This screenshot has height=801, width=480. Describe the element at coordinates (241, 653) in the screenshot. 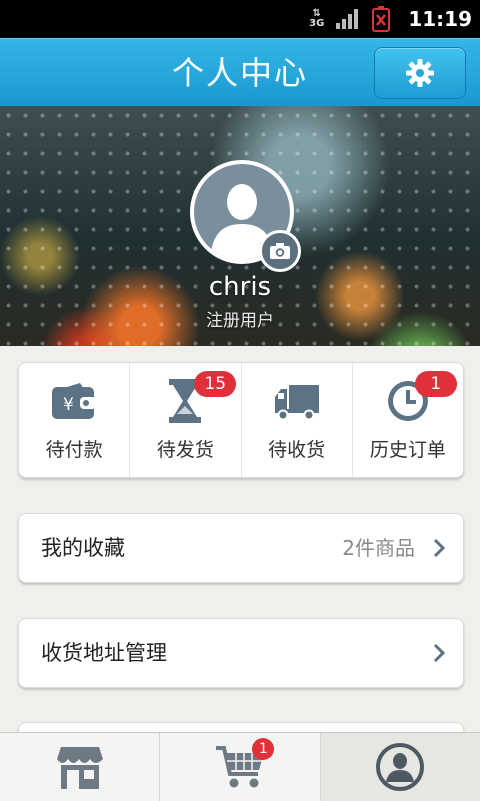

I see `address-management-row: 收货地址管理` at that location.